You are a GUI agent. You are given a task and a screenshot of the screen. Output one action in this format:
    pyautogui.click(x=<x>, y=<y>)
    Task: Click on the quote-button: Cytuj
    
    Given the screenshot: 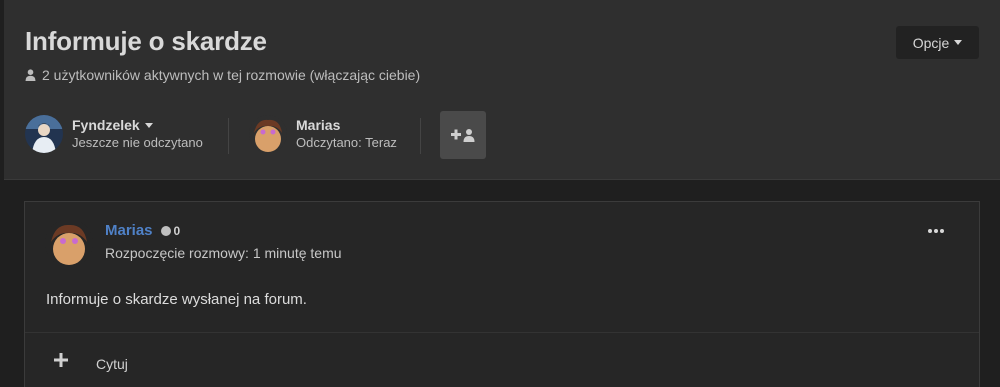 What is the action you would take?
    pyautogui.click(x=112, y=364)
    